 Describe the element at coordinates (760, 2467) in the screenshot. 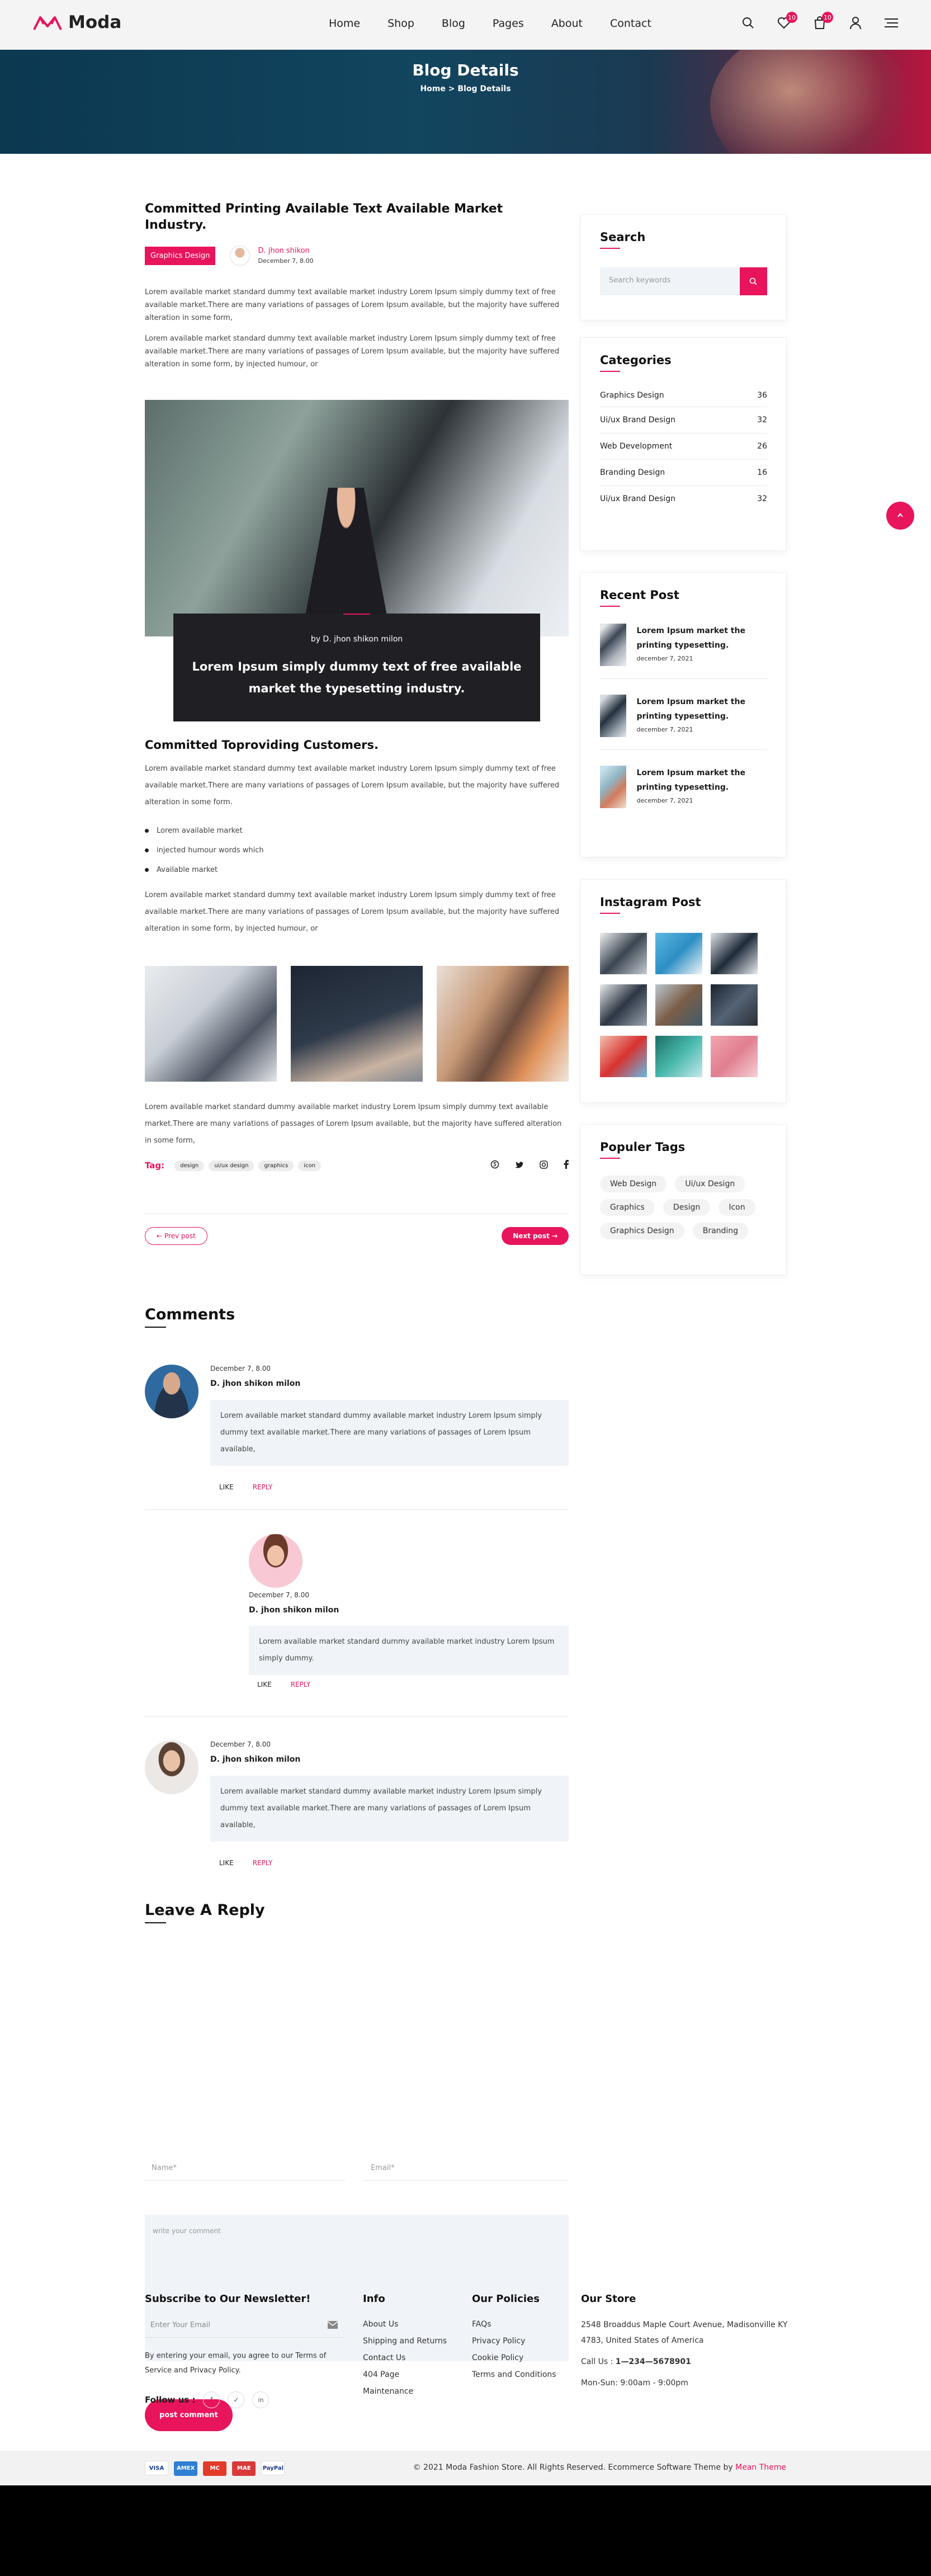

I see `theme-credit-link: Mean Theme` at that location.